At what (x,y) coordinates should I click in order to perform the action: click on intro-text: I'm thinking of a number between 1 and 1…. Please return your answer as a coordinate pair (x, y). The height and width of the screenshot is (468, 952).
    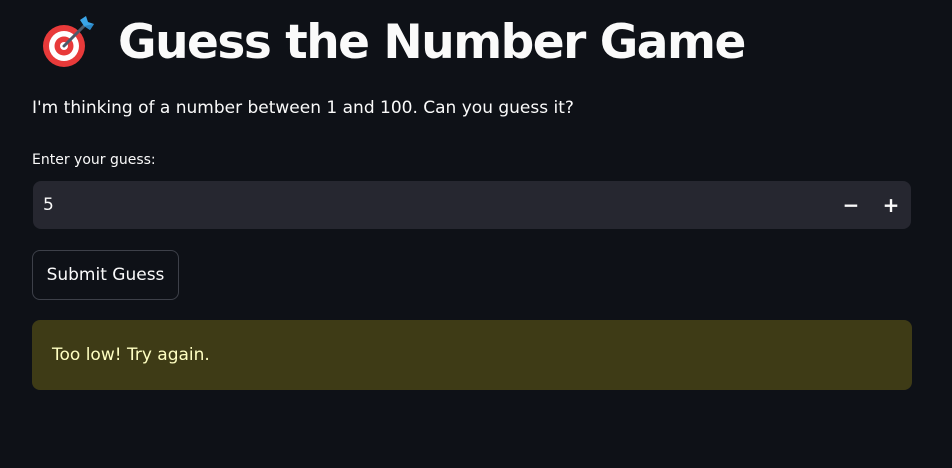
    Looking at the image, I should click on (303, 108).